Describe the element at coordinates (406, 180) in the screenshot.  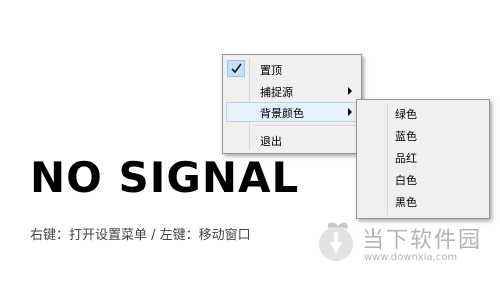
I see `menu-item-label: 白色` at that location.